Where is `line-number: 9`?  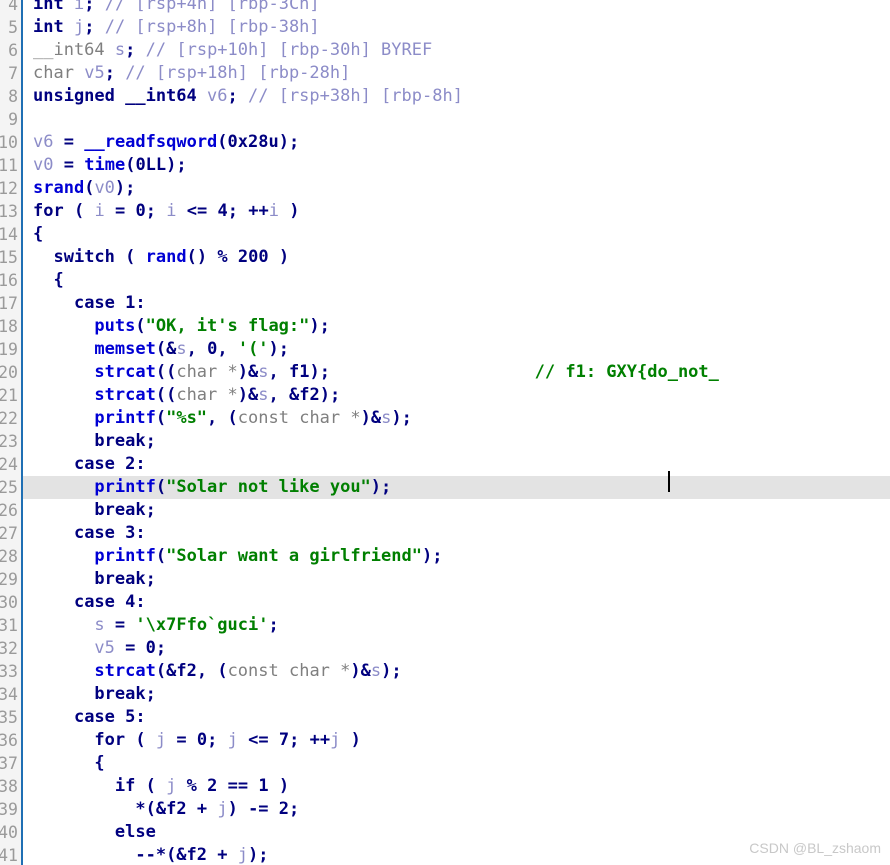
line-number: 9 is located at coordinates (13, 119).